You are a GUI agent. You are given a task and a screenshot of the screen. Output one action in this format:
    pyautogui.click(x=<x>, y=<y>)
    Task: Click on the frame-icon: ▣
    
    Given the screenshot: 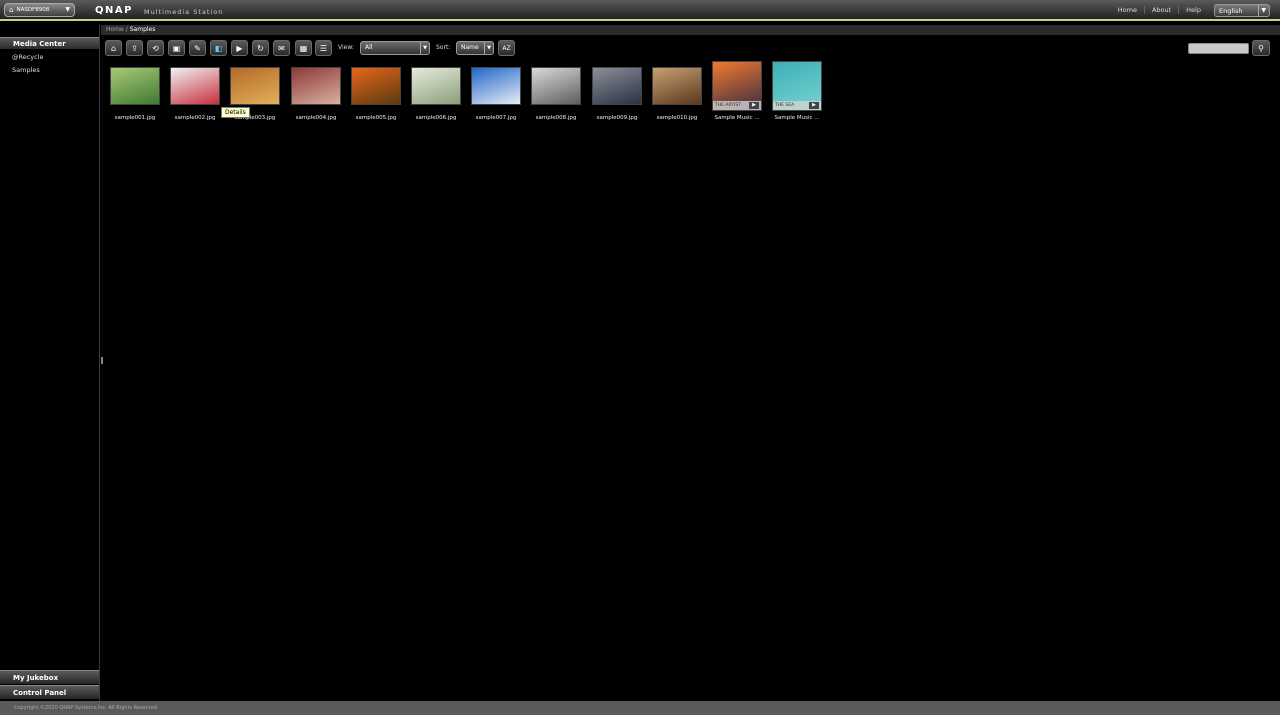 What is the action you would take?
    pyautogui.click(x=176, y=48)
    